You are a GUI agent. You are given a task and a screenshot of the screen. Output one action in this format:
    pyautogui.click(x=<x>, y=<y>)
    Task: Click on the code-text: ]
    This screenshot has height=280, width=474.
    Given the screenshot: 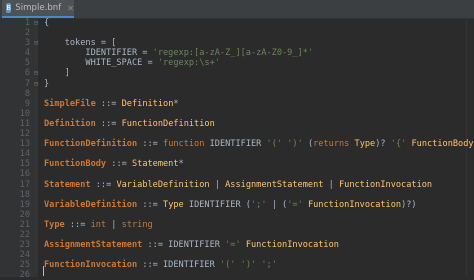 What is the action you would take?
    pyautogui.click(x=57, y=73)
    